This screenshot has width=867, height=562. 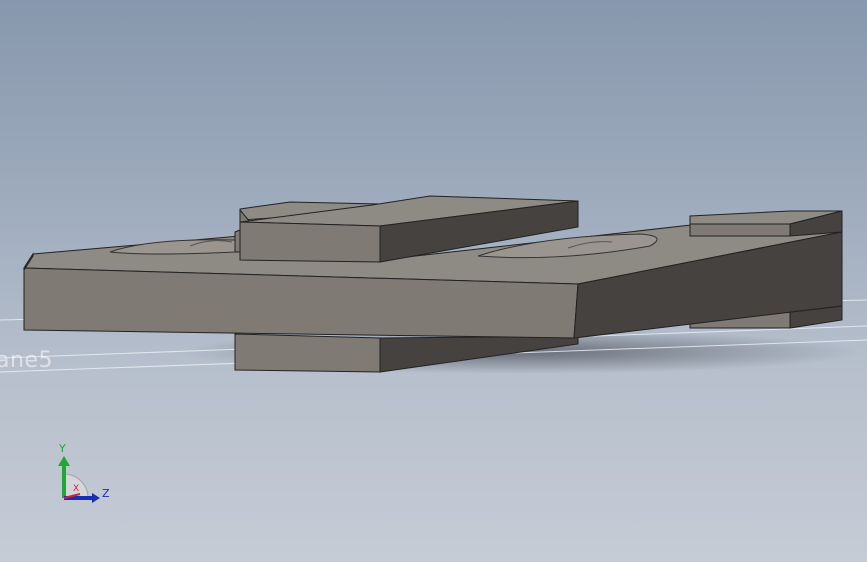 What do you see at coordinates (85, 475) in the screenshot?
I see `orientation-triad: Y X Z` at bounding box center [85, 475].